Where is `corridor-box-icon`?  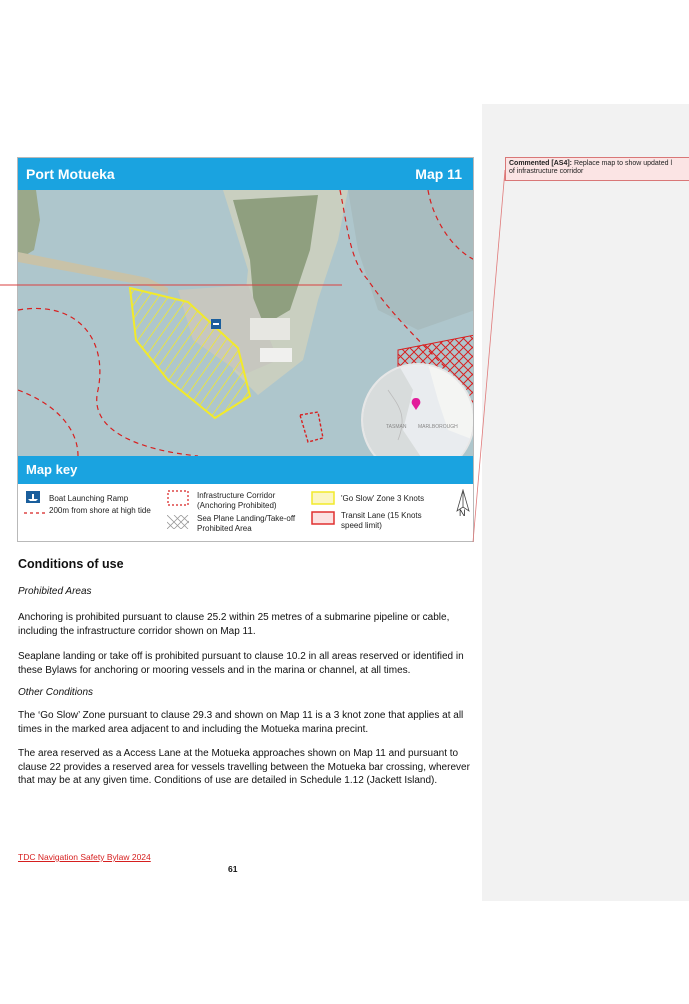
corridor-box-icon is located at coordinates (178, 498).